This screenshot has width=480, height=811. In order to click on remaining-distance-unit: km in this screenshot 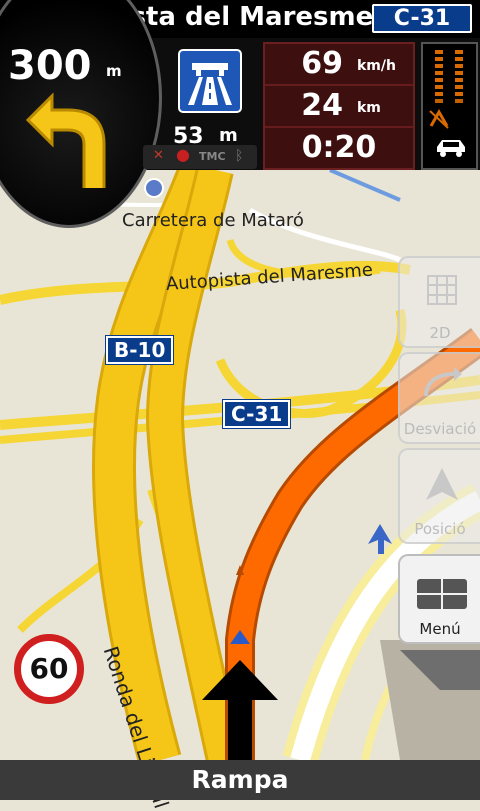, I will do `click(369, 108)`.